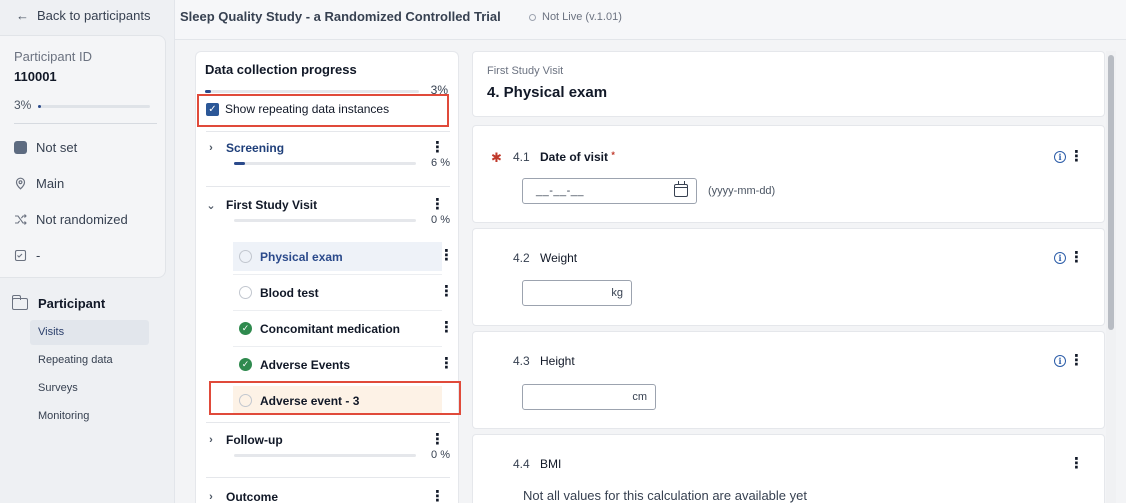 The image size is (1126, 503). What do you see at coordinates (788, 277) in the screenshot?
I see `question-weight: 4.2 Weight i ⋮ kg` at bounding box center [788, 277].